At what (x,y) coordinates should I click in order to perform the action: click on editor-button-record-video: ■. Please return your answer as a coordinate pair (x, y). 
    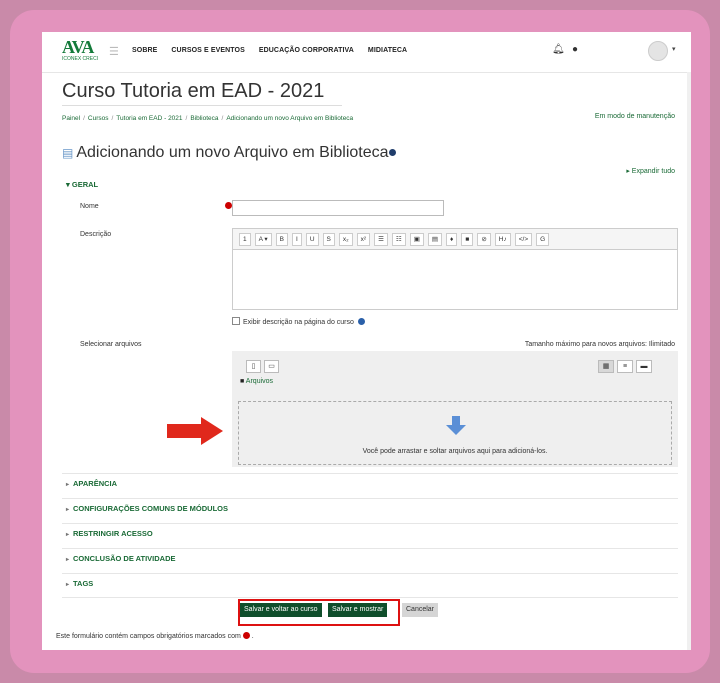
    Looking at the image, I should click on (467, 239).